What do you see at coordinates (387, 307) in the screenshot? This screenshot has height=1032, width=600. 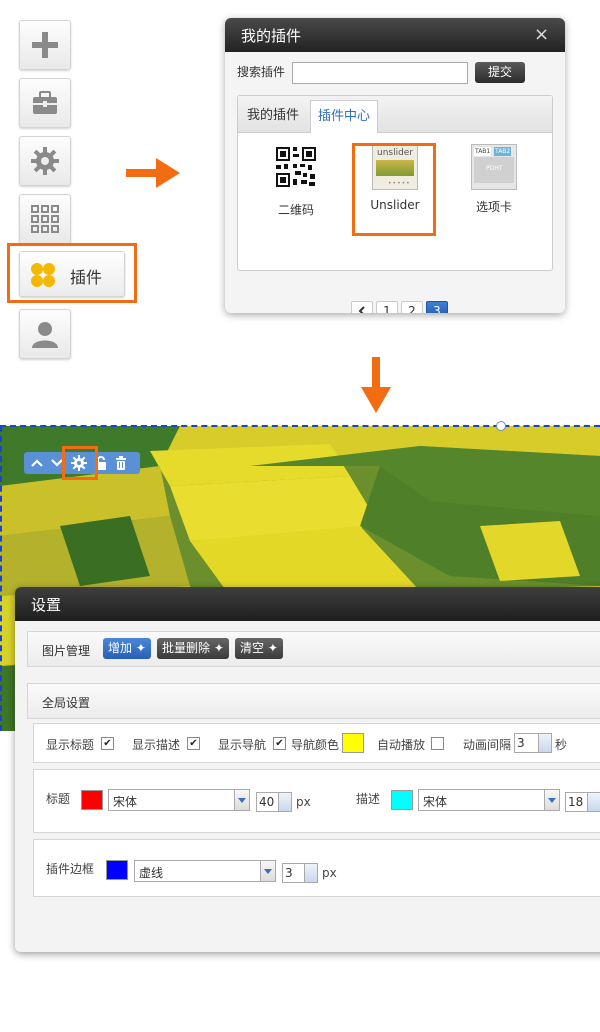 I see `page-1-button: 1` at bounding box center [387, 307].